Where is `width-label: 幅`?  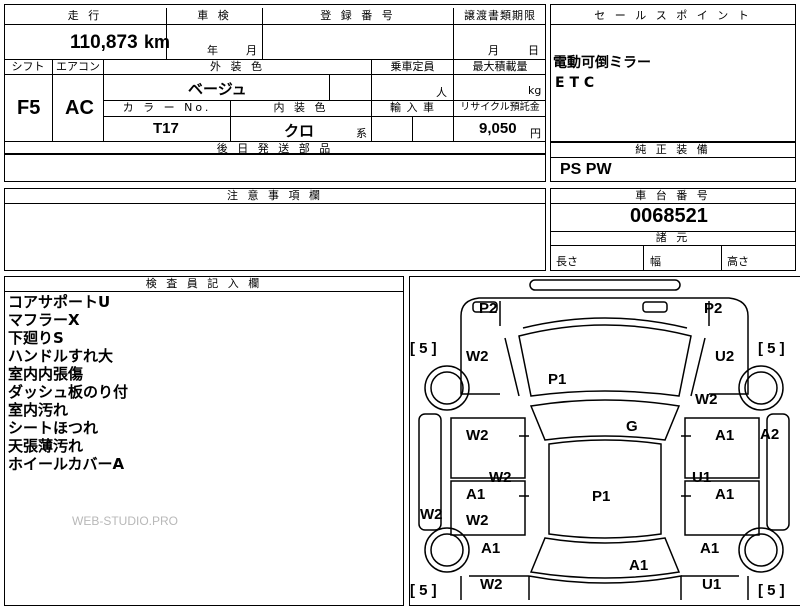 width-label: 幅 is located at coordinates (655, 261).